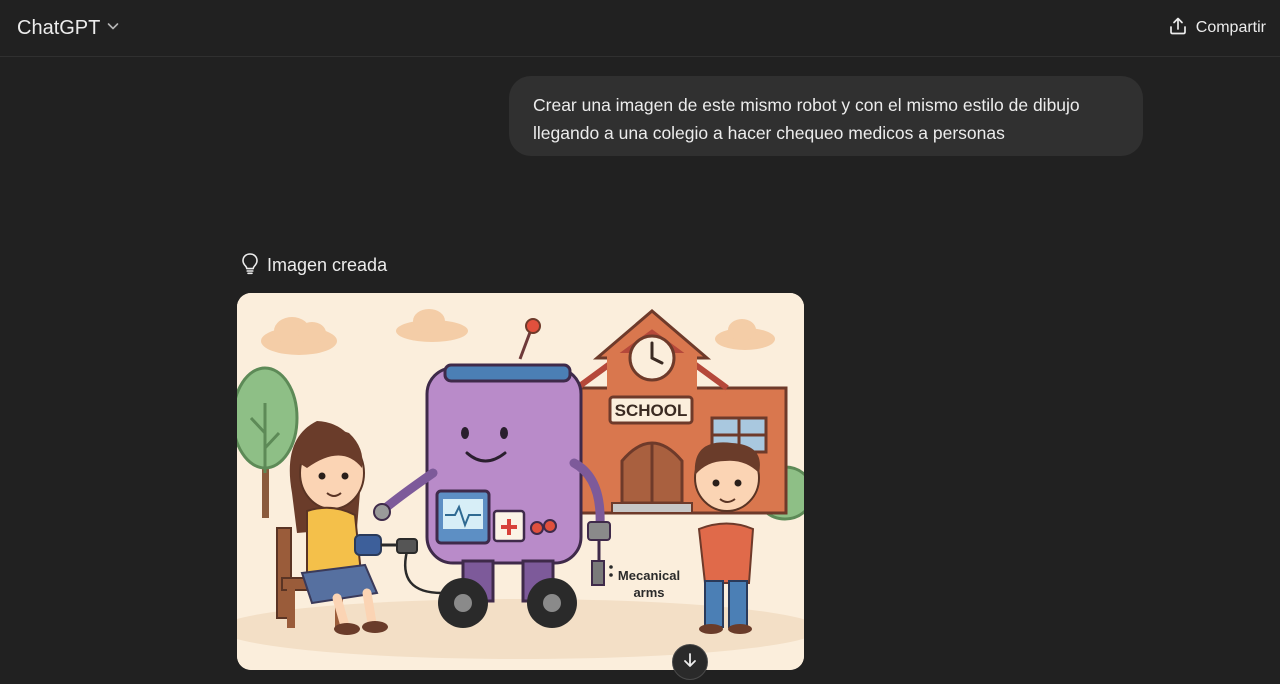 The width and height of the screenshot is (1280, 684). I want to click on image-status-label: Imagen creada, so click(327, 264).